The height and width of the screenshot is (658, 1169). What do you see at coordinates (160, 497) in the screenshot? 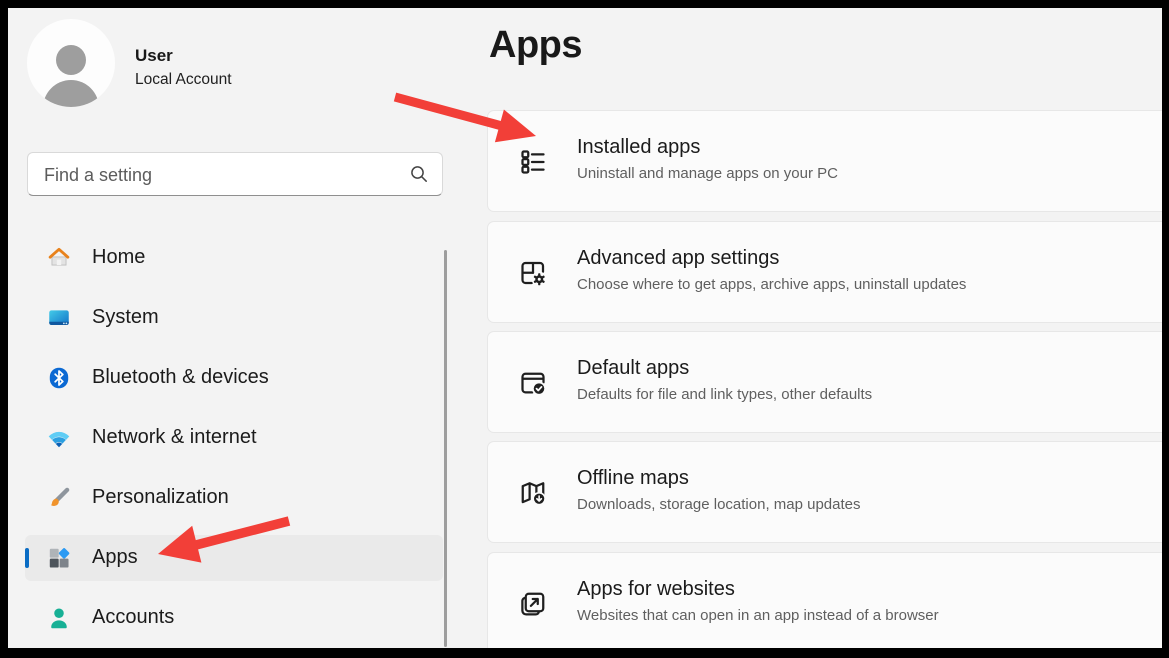
I see `sidebar-item-label: Personalization` at bounding box center [160, 497].